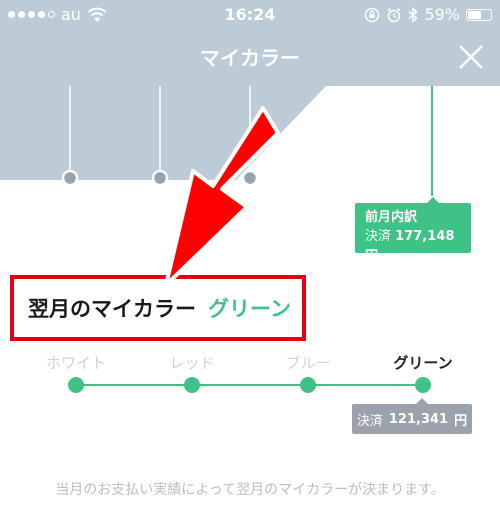 The image size is (500, 530). What do you see at coordinates (413, 14) in the screenshot?
I see `bluetooth-icon` at bounding box center [413, 14].